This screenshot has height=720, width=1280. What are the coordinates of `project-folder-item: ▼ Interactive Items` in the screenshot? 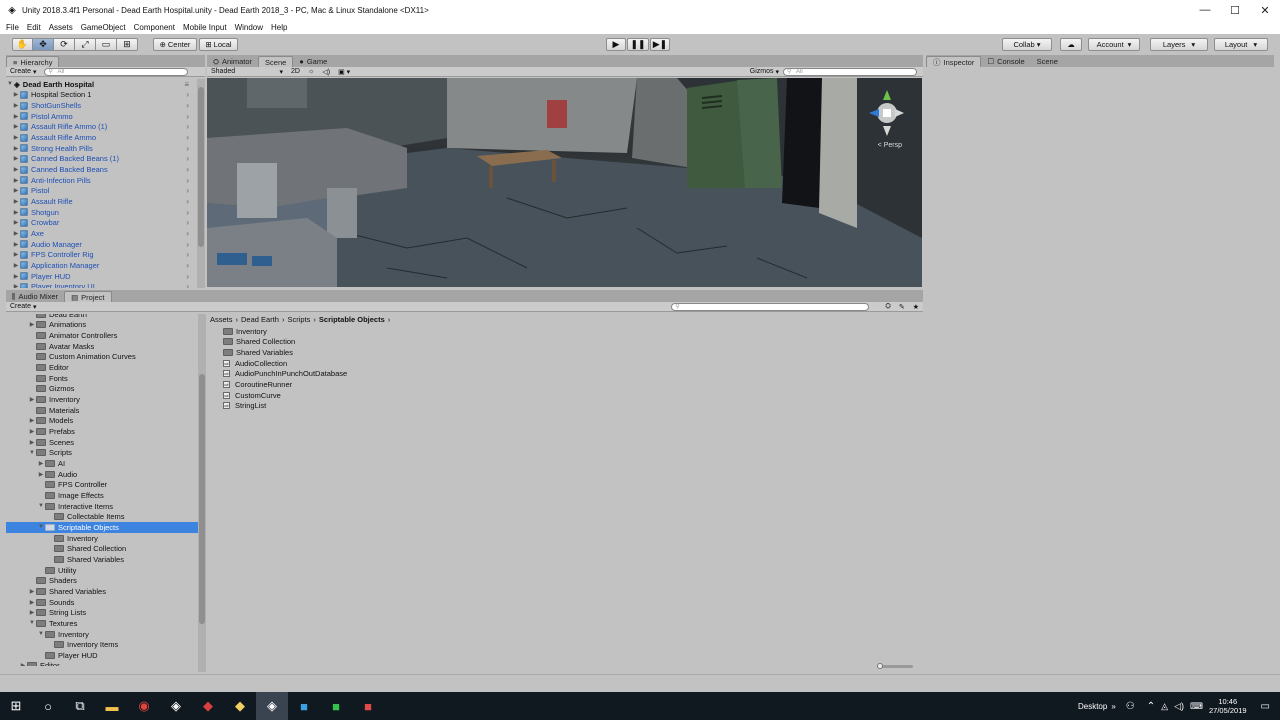 It's located at (102, 506).